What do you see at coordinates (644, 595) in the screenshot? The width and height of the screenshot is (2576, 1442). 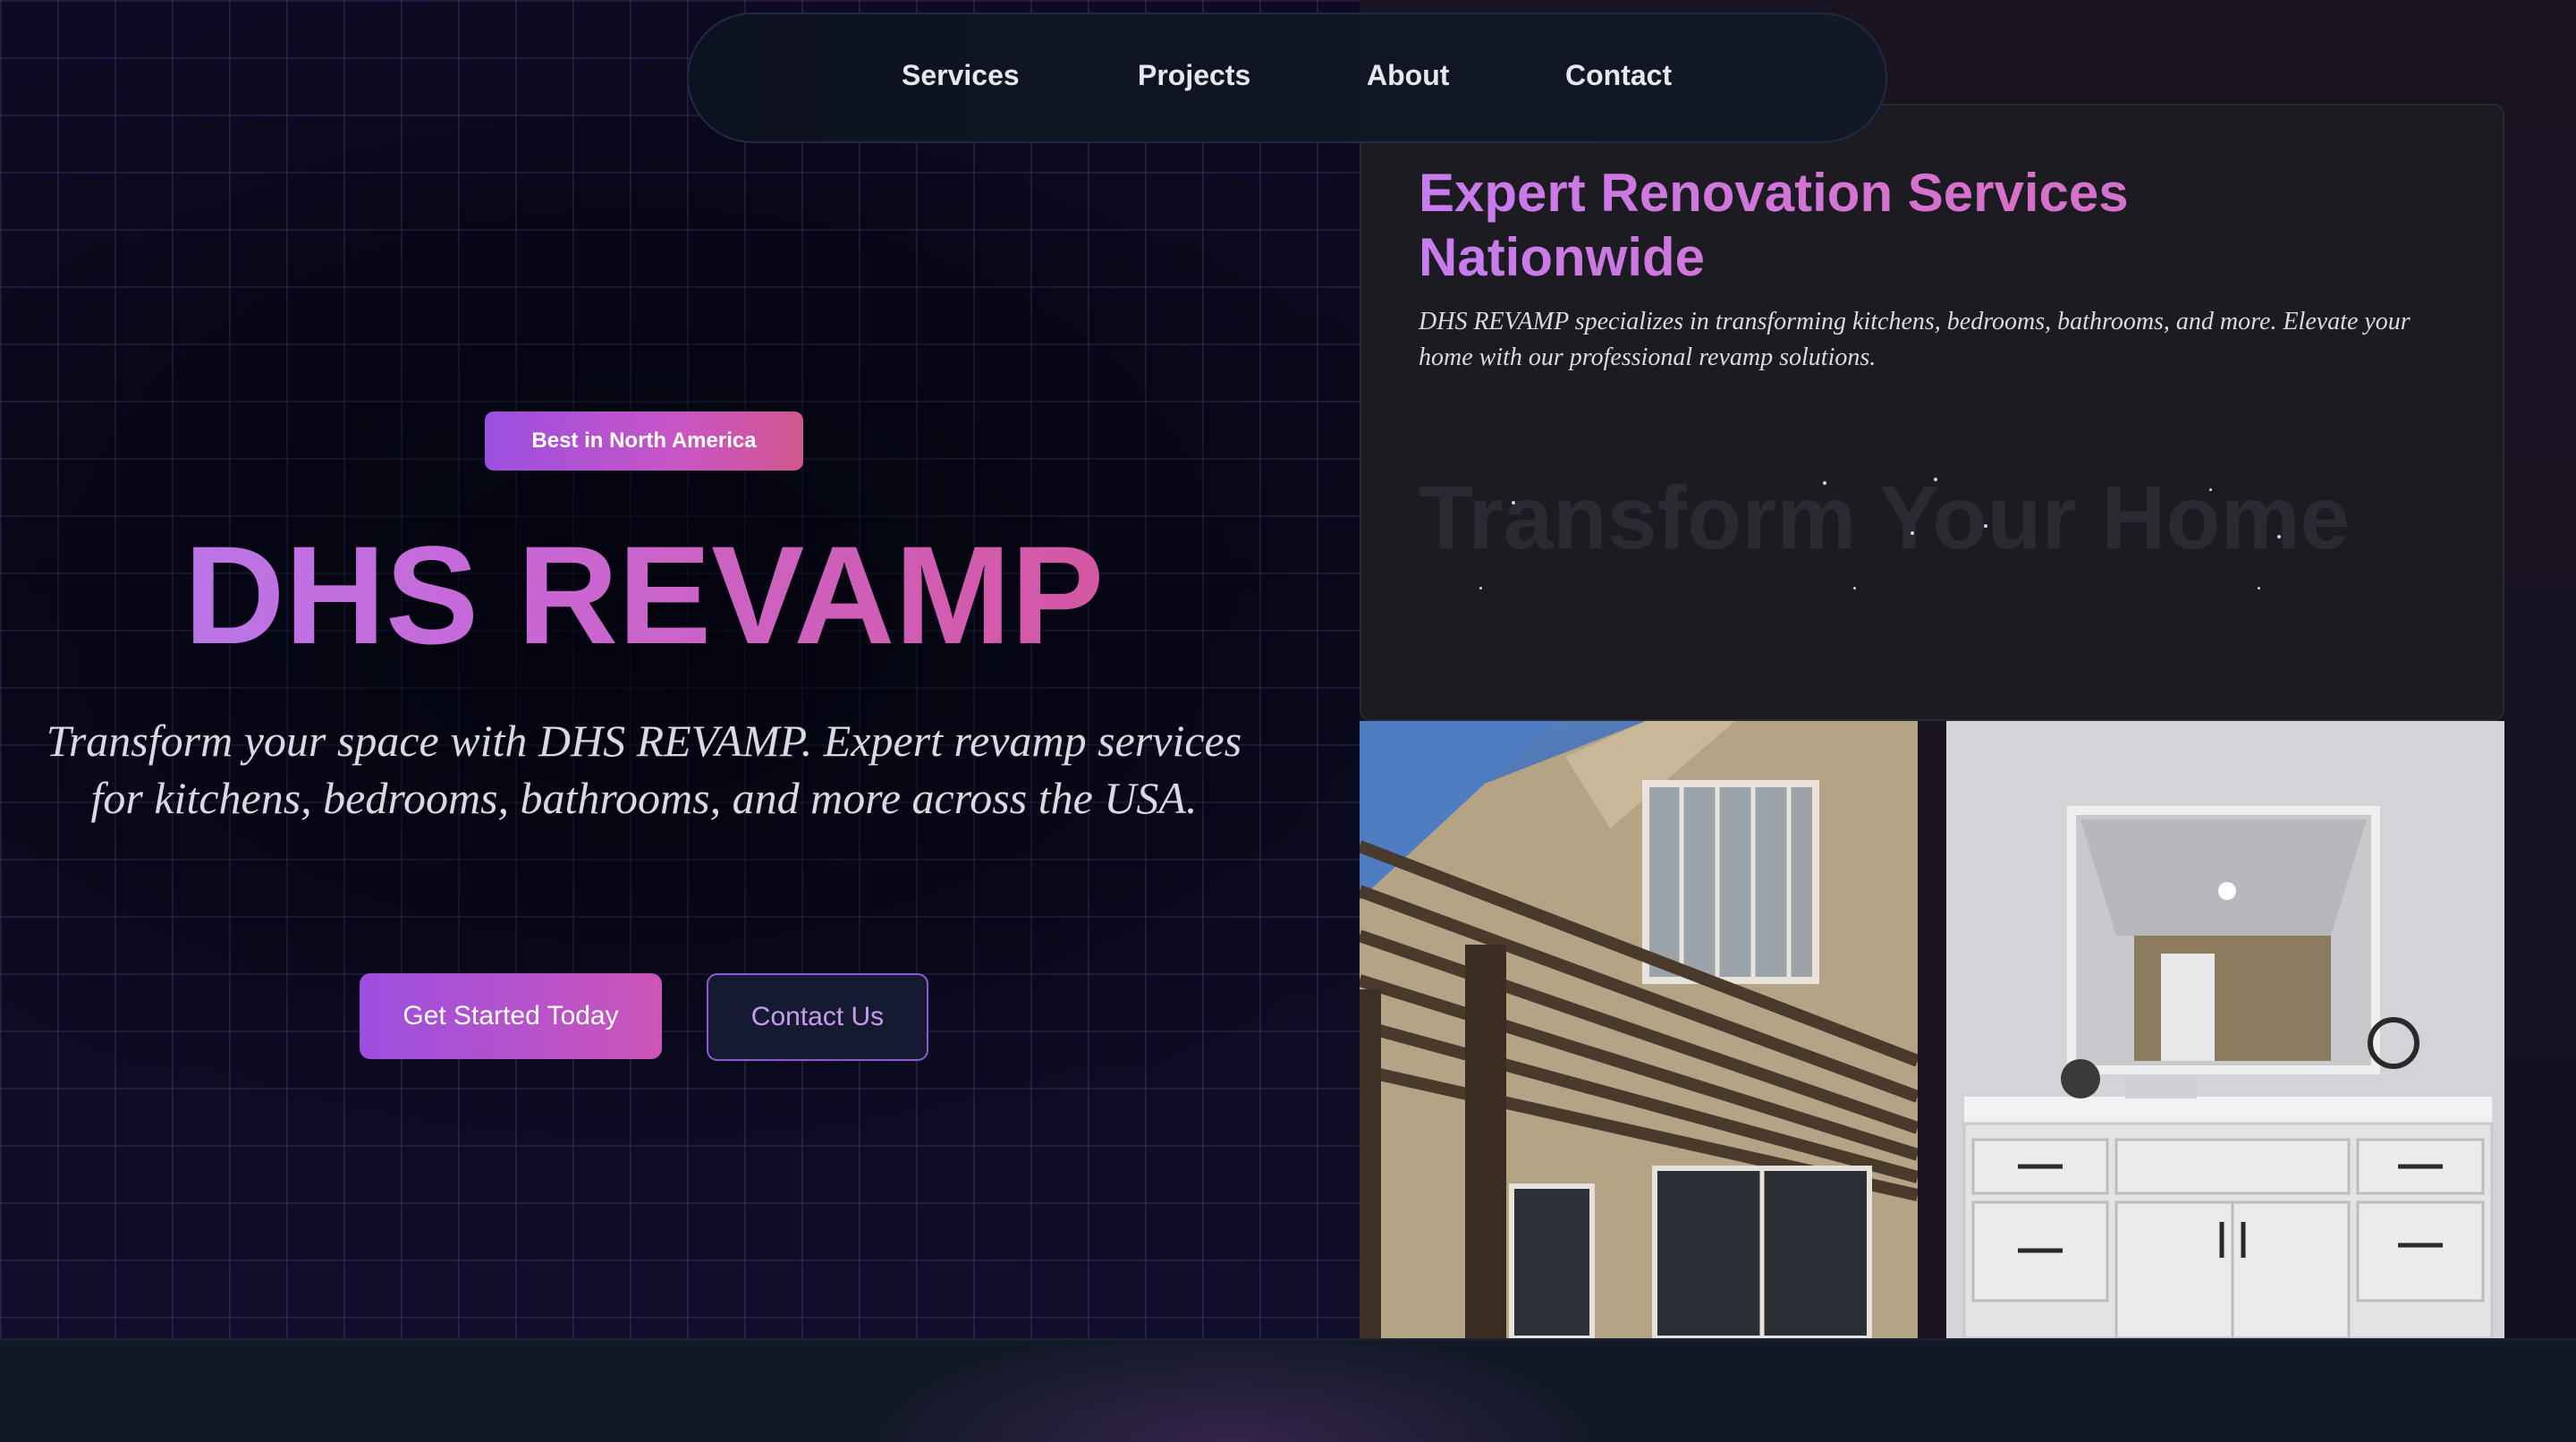 I see `hero-title: DHS REVAMP` at bounding box center [644, 595].